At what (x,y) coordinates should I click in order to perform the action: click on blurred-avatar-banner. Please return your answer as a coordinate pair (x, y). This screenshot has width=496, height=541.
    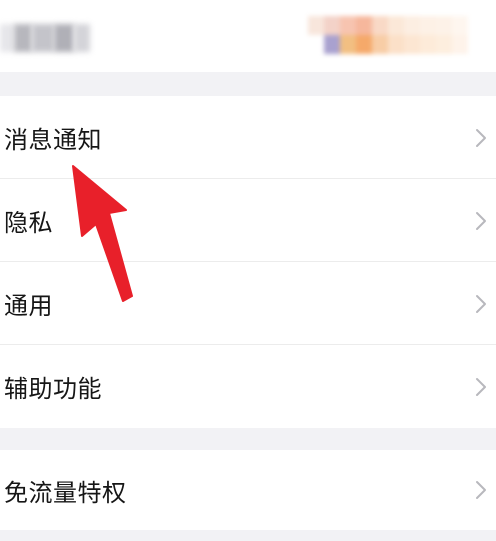
    Looking at the image, I should click on (388, 35).